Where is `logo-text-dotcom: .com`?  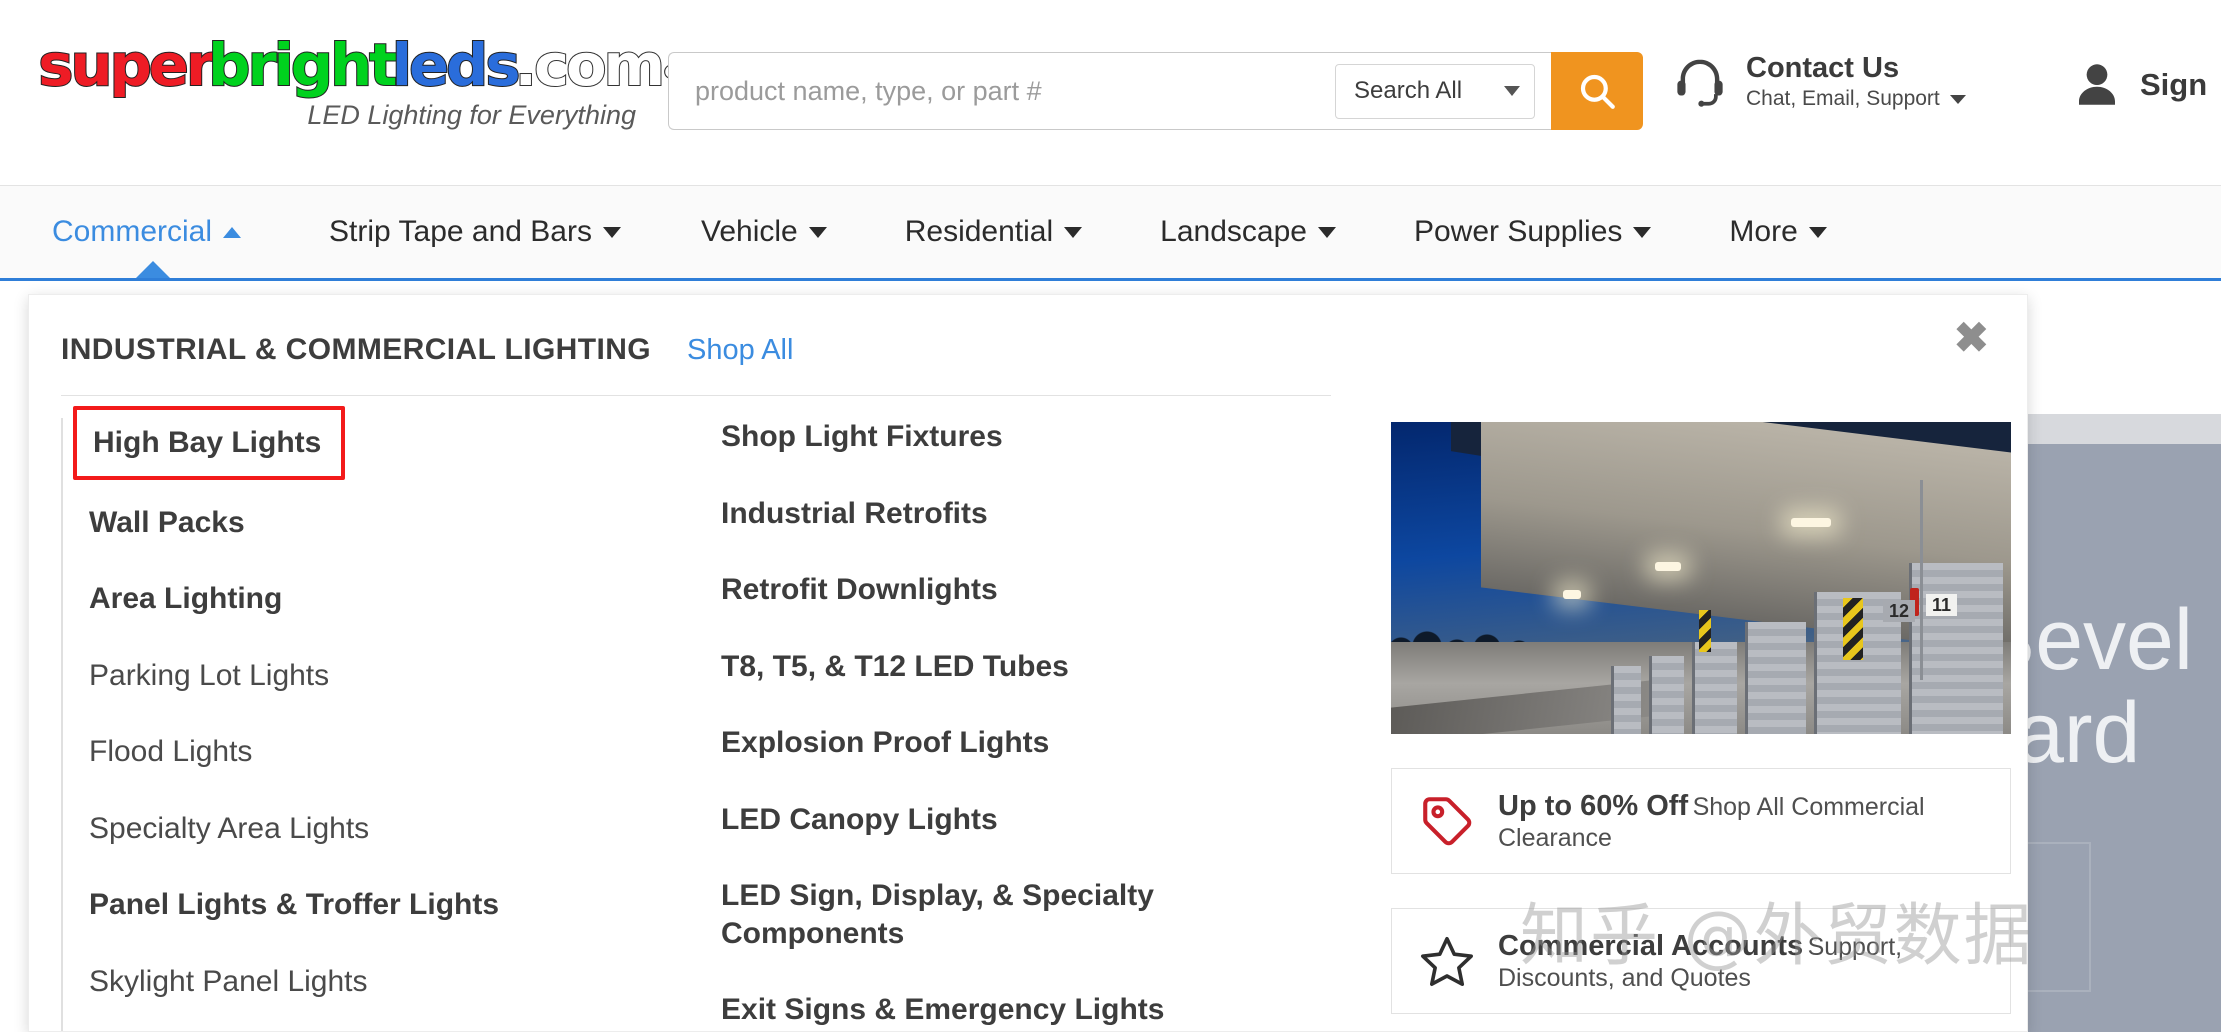 logo-text-dotcom: .com is located at coordinates (590, 65).